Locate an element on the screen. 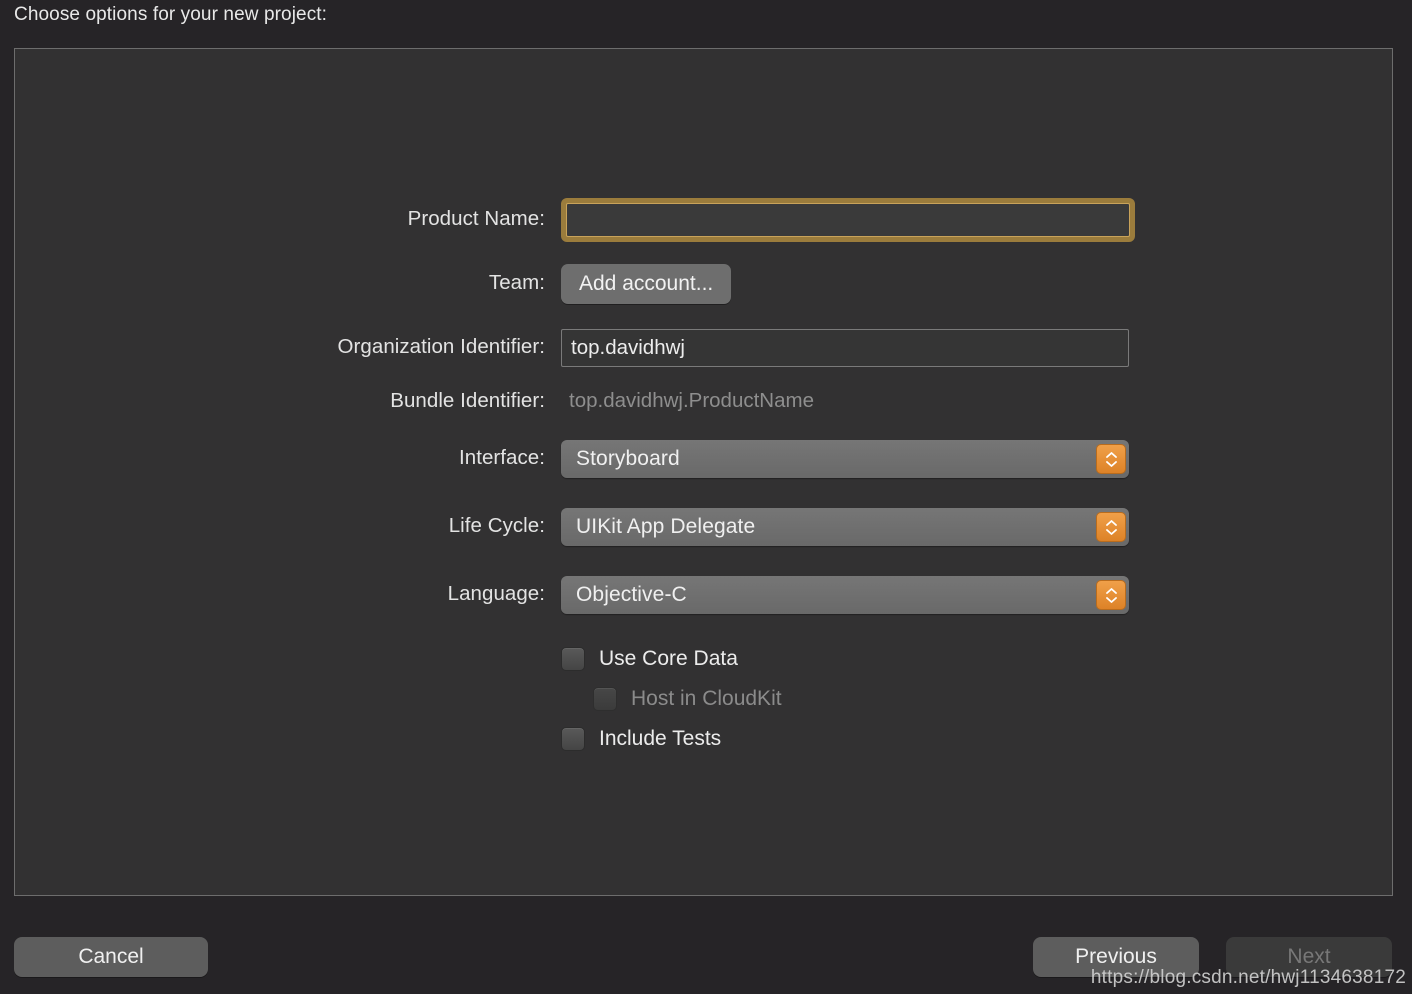  language-stepper-icon is located at coordinates (1111, 595).